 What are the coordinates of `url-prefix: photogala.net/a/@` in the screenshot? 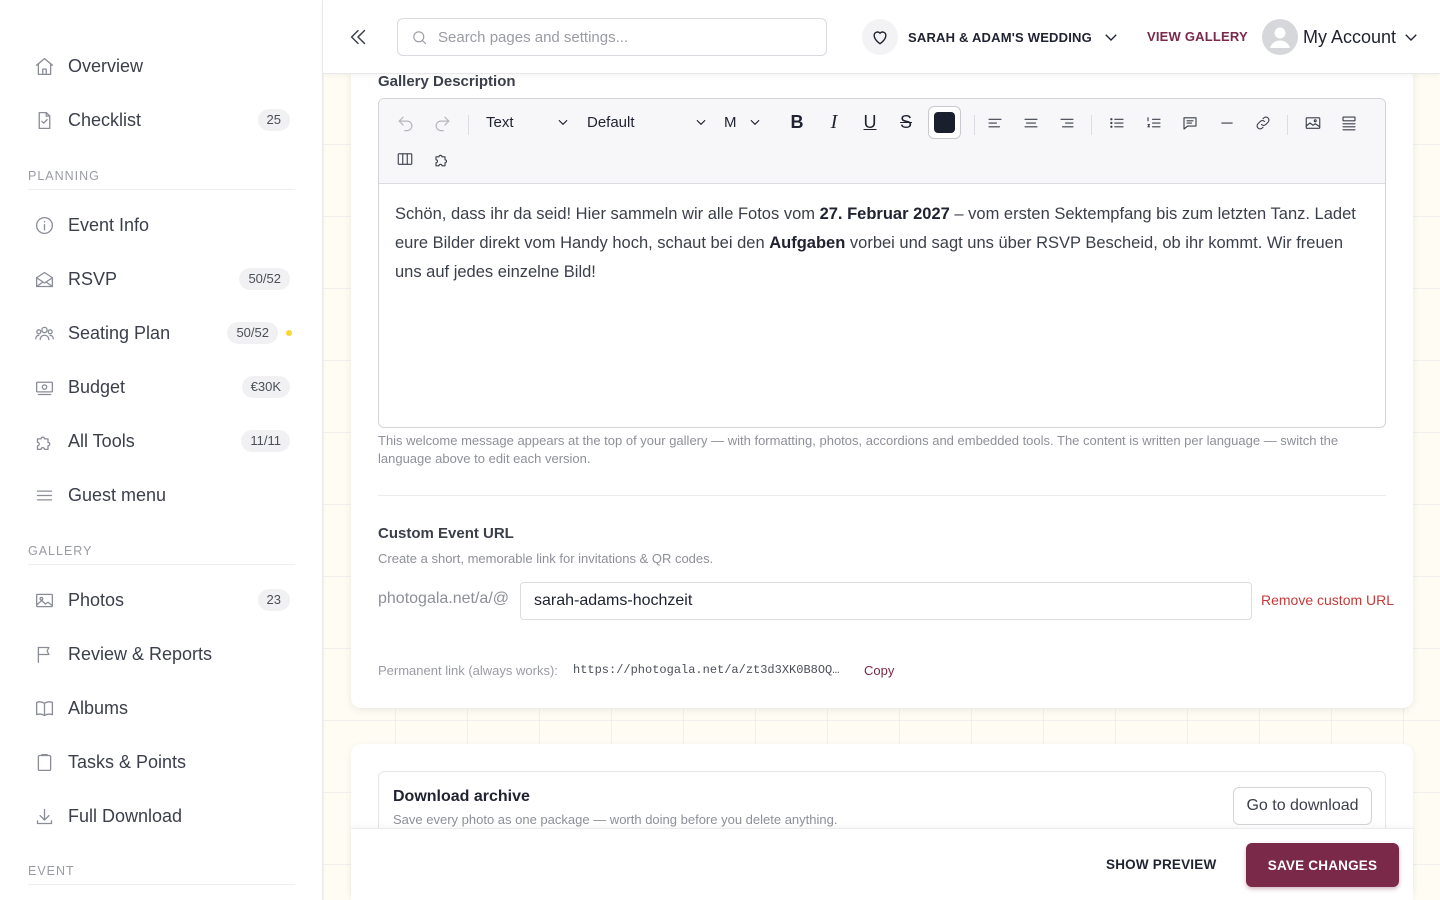 It's located at (444, 598).